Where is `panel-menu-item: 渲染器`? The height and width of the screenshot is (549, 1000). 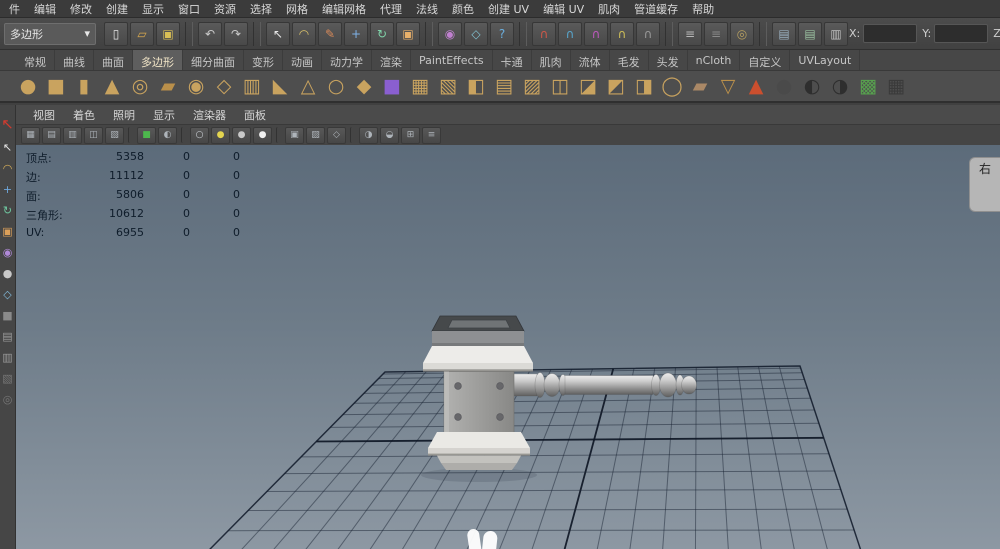
panel-menu-item: 渲染器 is located at coordinates (209, 115).